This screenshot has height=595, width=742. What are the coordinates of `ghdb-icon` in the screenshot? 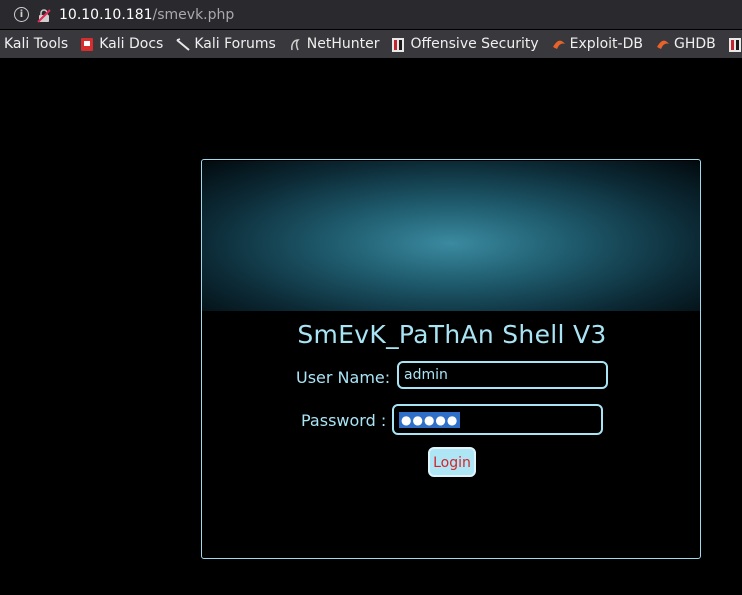 It's located at (662, 44).